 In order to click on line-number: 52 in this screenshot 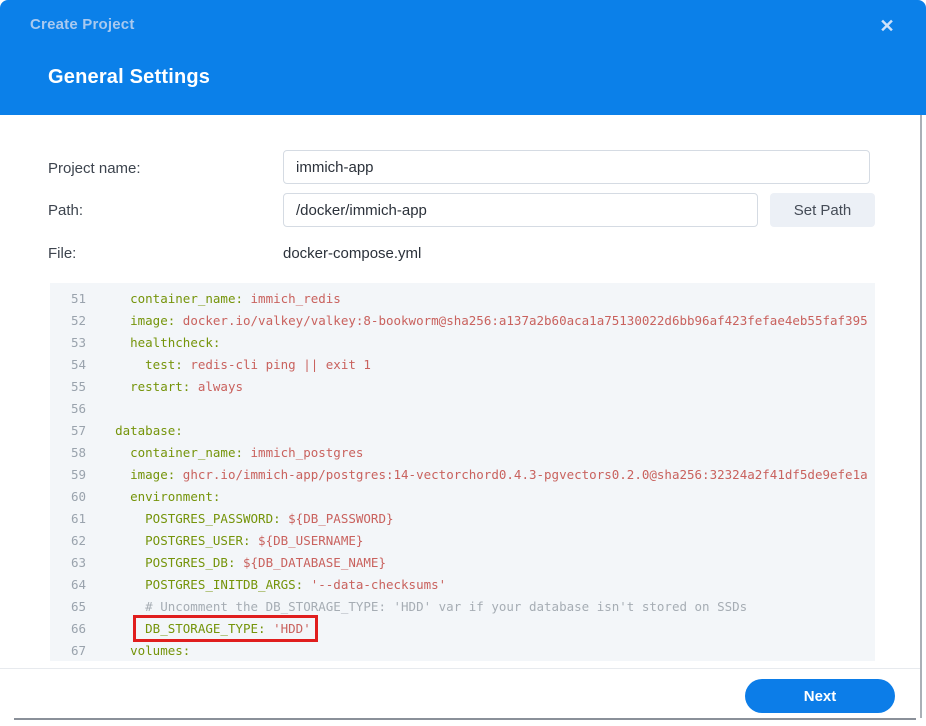, I will do `click(78, 320)`.